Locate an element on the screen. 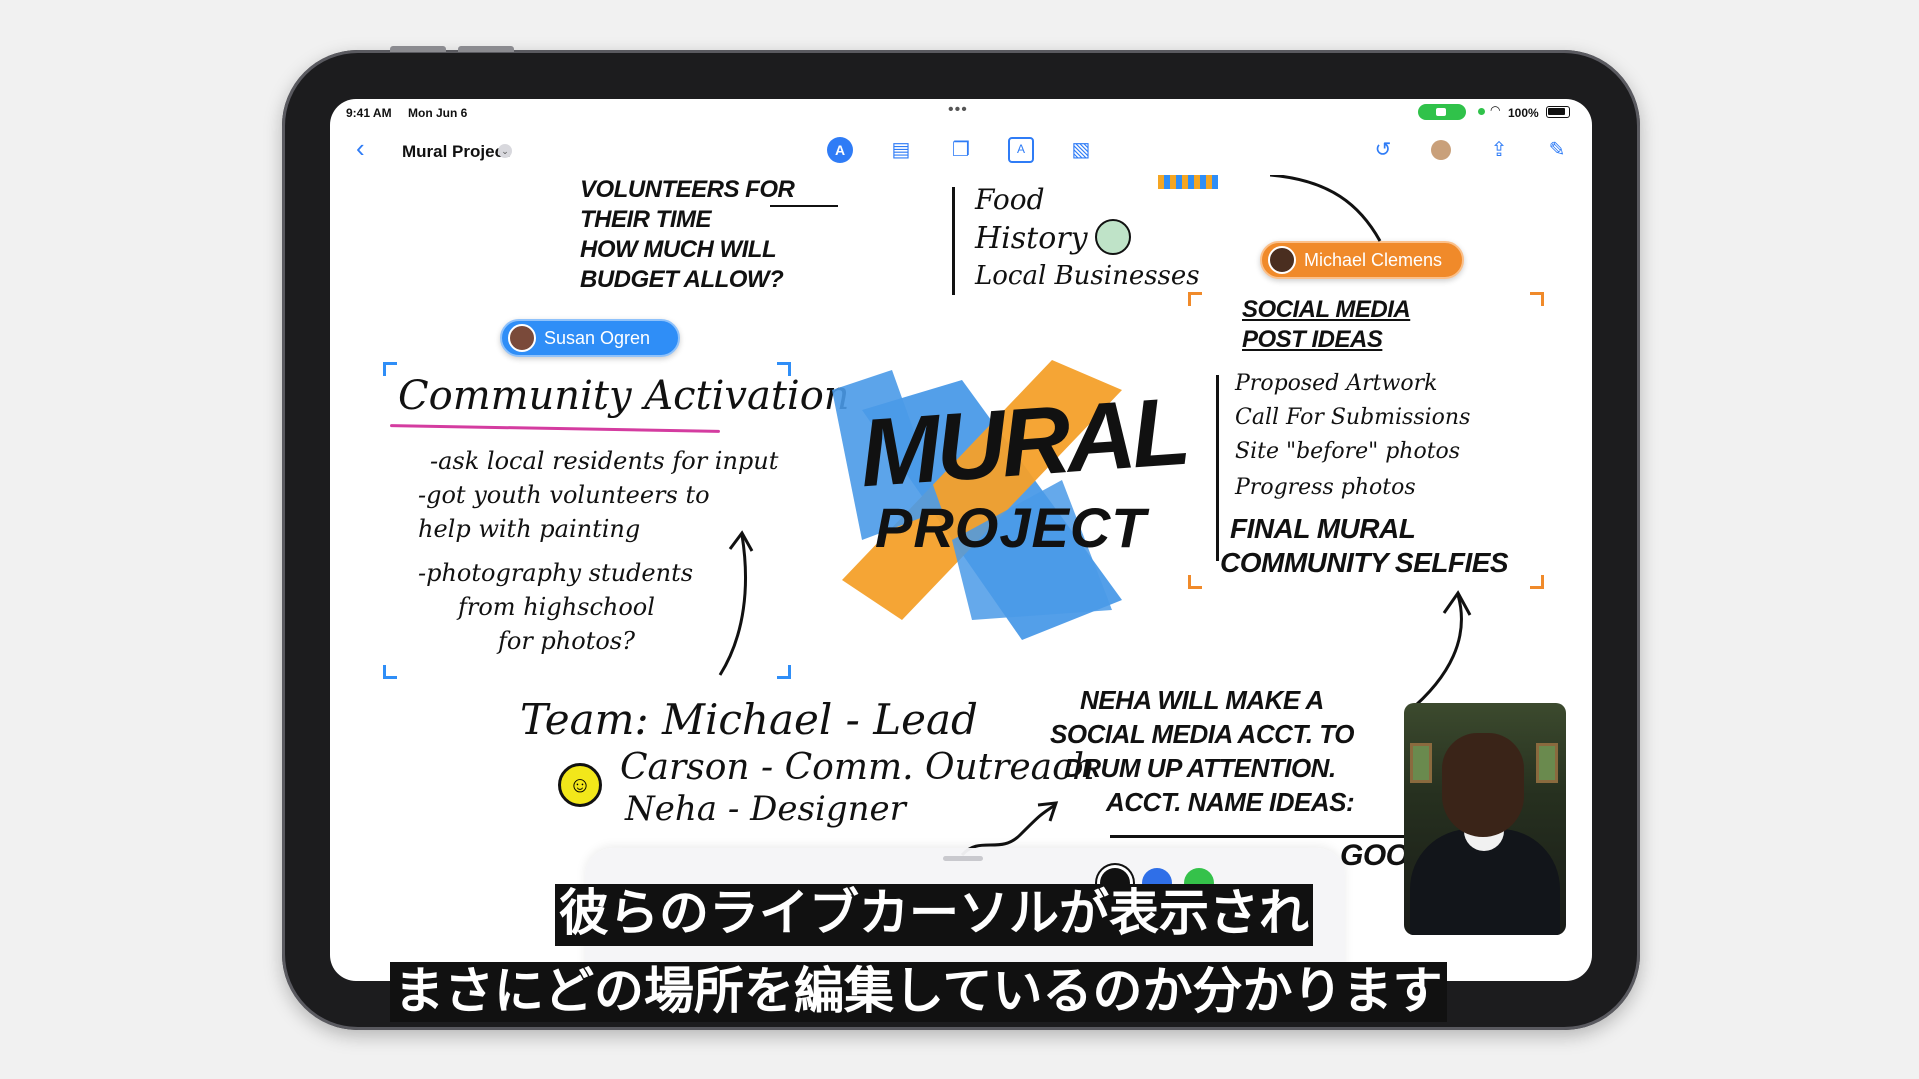 This screenshot has width=1919, height=1079. participant-face is located at coordinates (1483, 785).